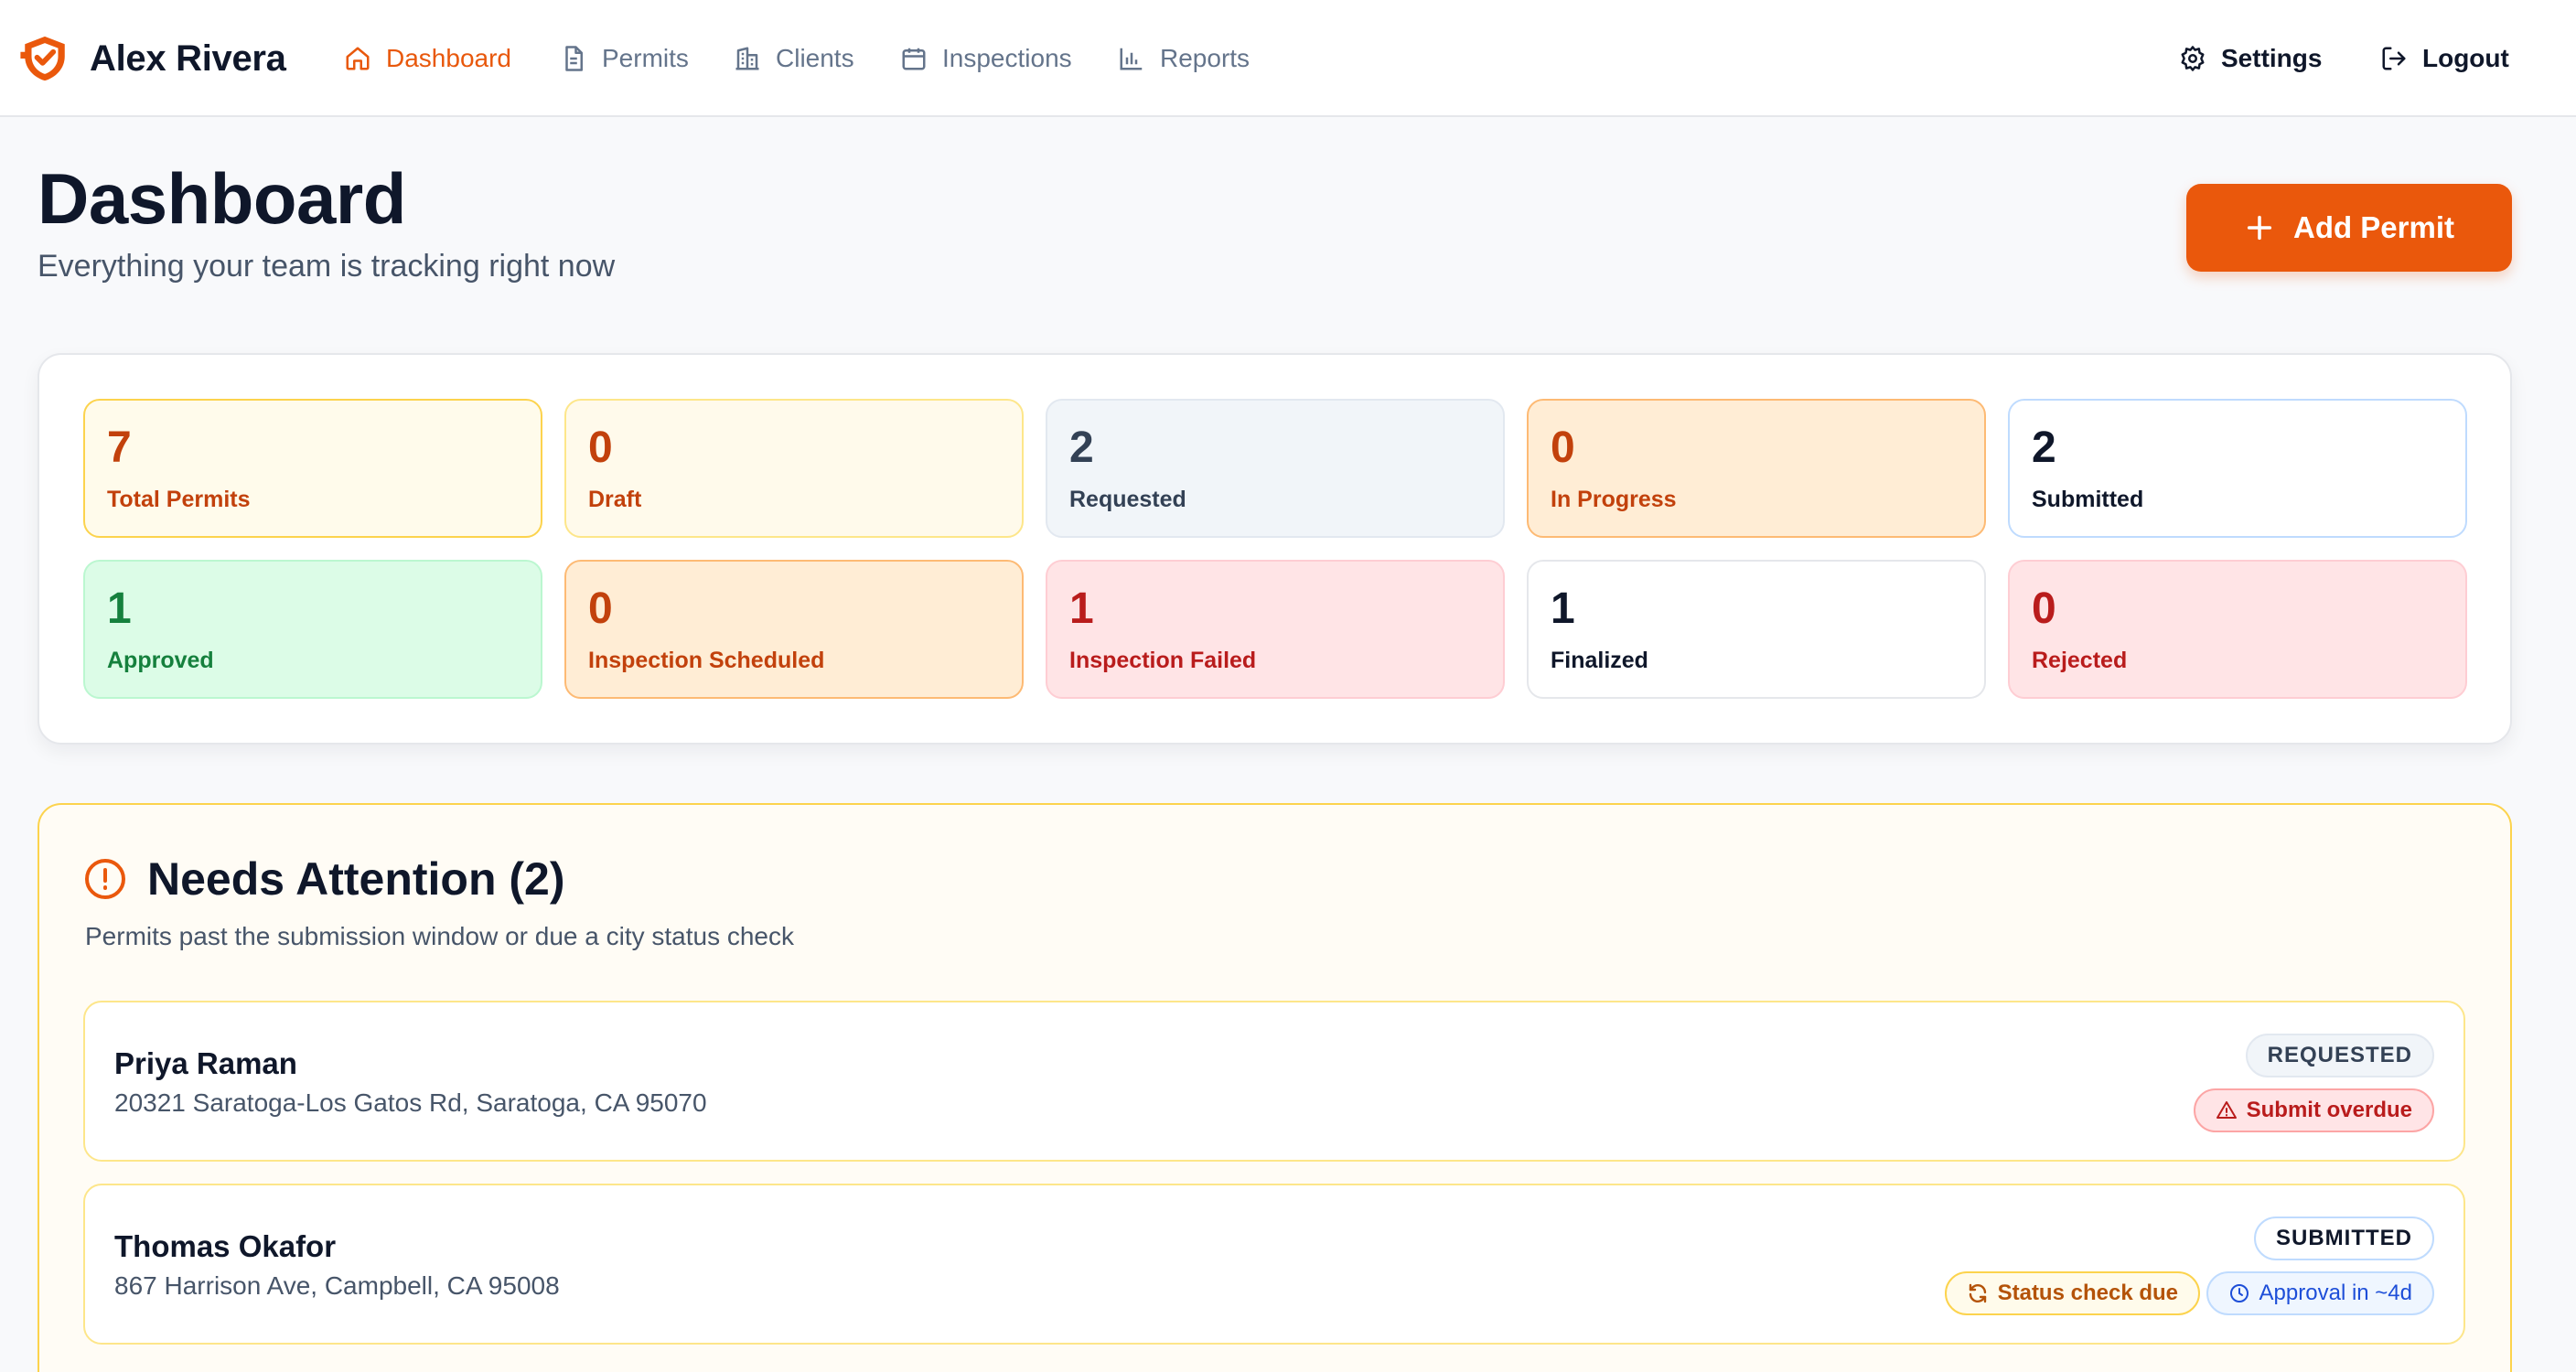 This screenshot has height=1372, width=2576. Describe the element at coordinates (188, 58) in the screenshot. I see `brand-name: Alex Rivera` at that location.